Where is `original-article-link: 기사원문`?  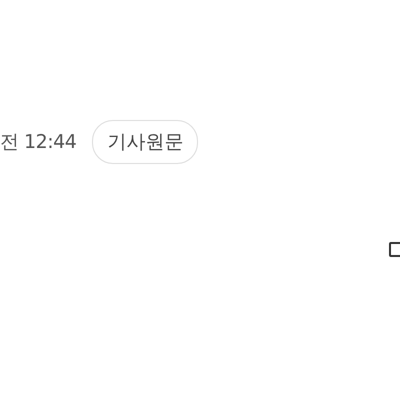 original-article-link: 기사원문 is located at coordinates (145, 142).